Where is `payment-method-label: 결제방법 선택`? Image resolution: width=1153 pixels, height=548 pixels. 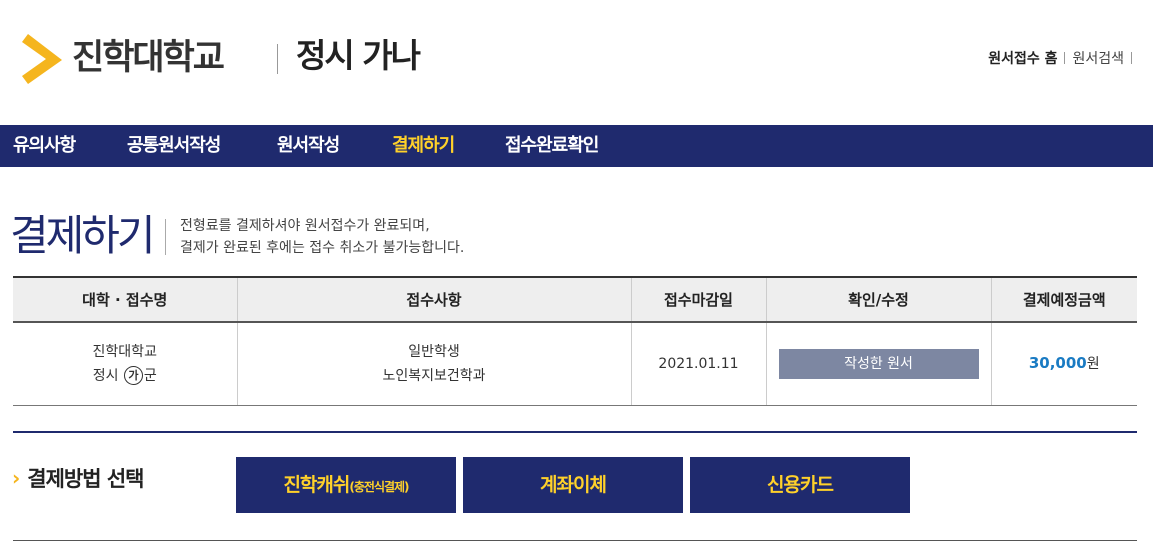
payment-method-label: 결제방법 선택 is located at coordinates (85, 479).